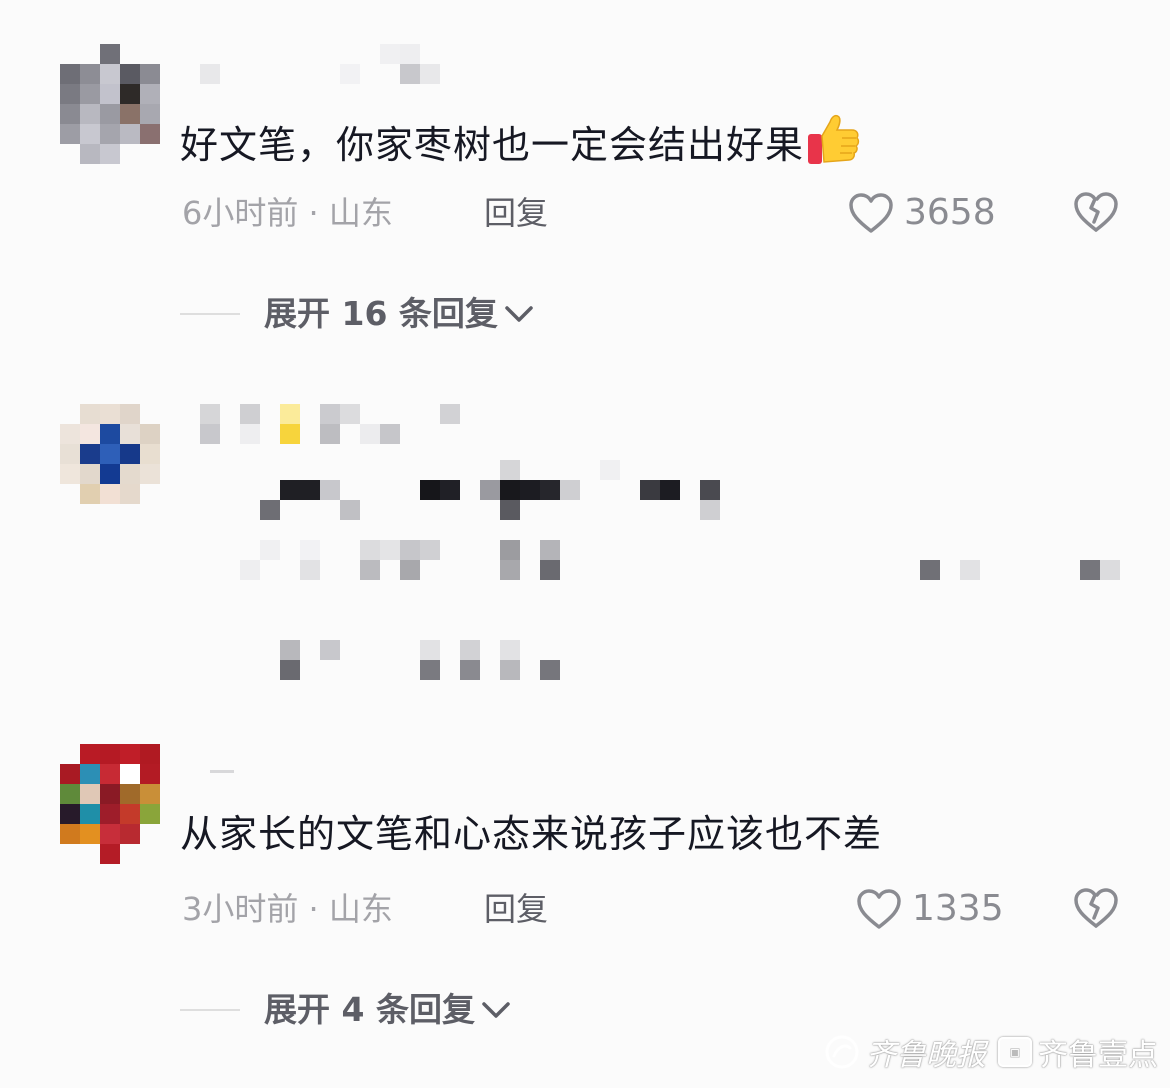  I want to click on like-button: 1335, so click(930, 909).